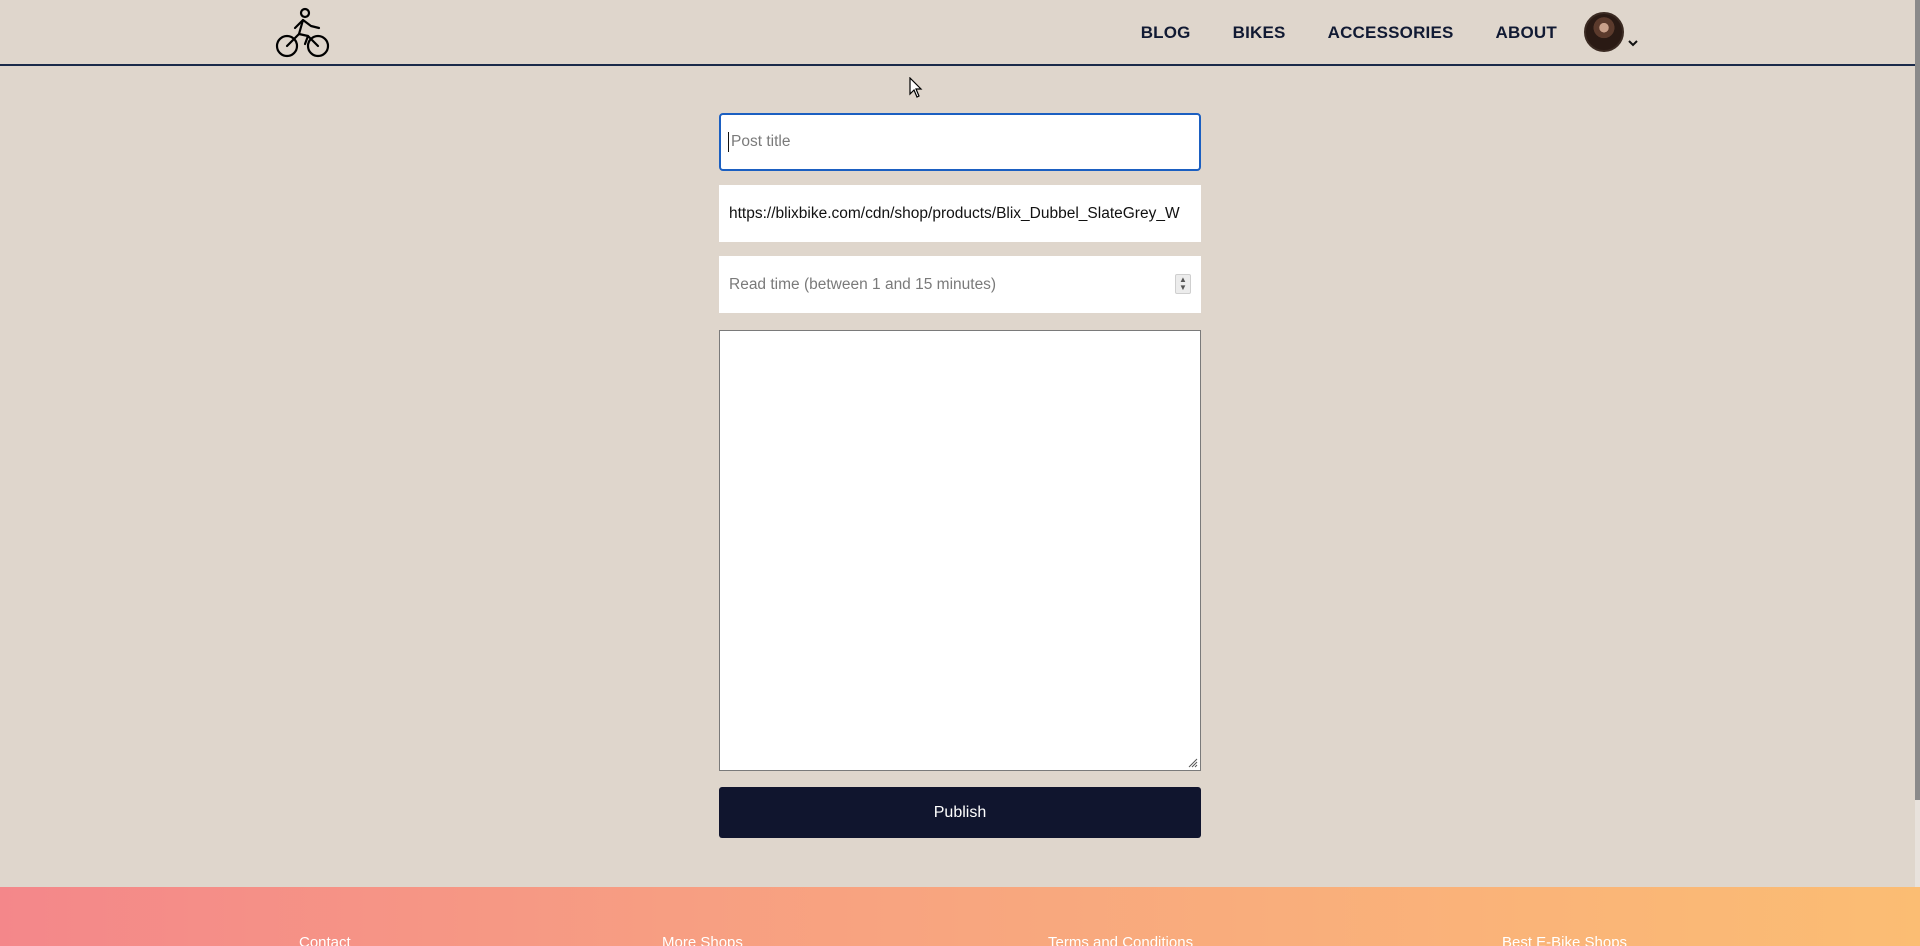 Image resolution: width=1920 pixels, height=946 pixels. I want to click on nav-about: ABOUT, so click(1526, 33).